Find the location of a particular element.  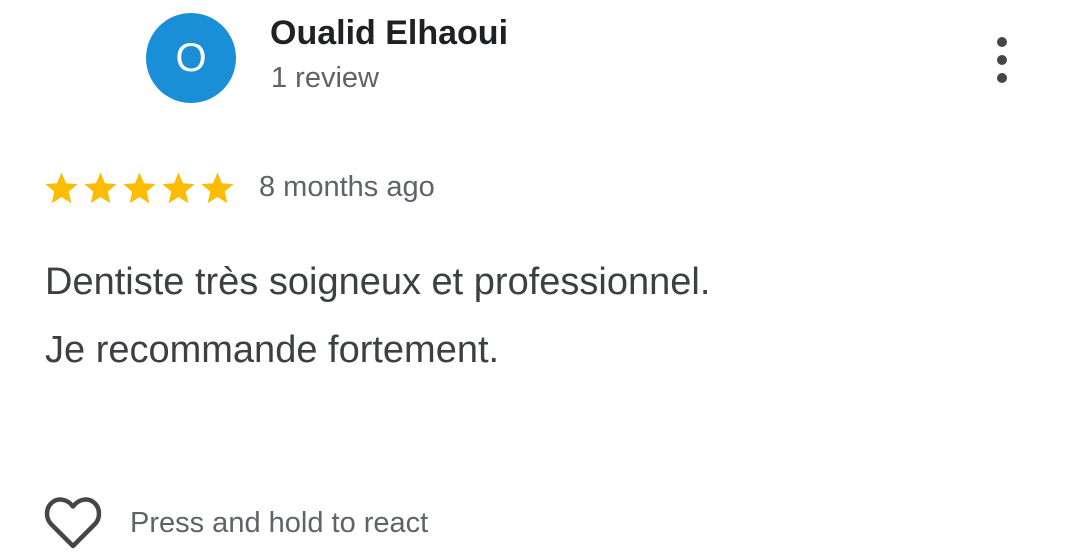

more-options-button is located at coordinates (1002, 60).